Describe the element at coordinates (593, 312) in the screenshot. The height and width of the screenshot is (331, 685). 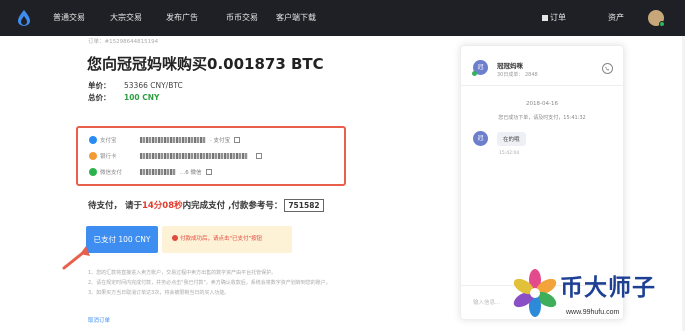
I see `watermark-url: www.99hufu.com` at that location.